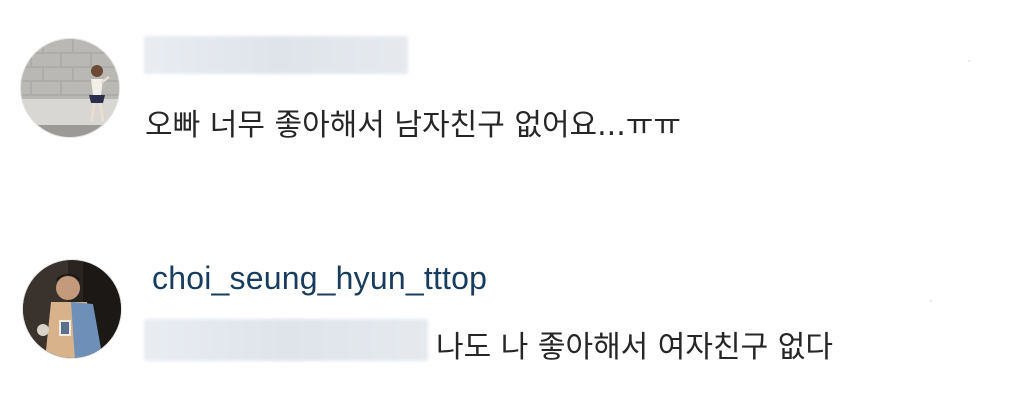  Describe the element at coordinates (413, 125) in the screenshot. I see `comment-text: 오빠 너무 좋아해서 남자친구 없어요...ㅠㅠ` at that location.